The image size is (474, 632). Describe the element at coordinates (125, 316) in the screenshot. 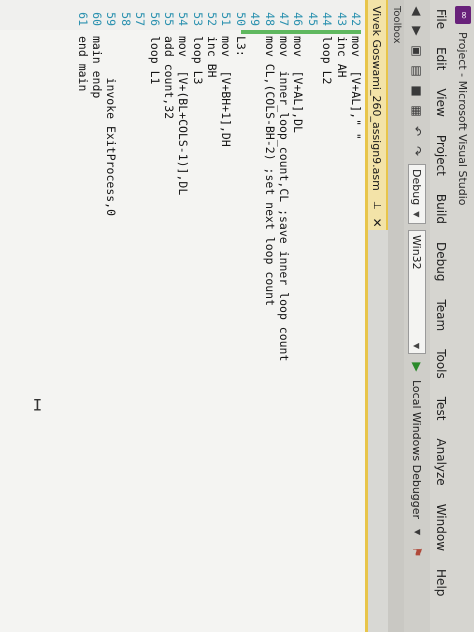

I see `code-line: 58` at that location.